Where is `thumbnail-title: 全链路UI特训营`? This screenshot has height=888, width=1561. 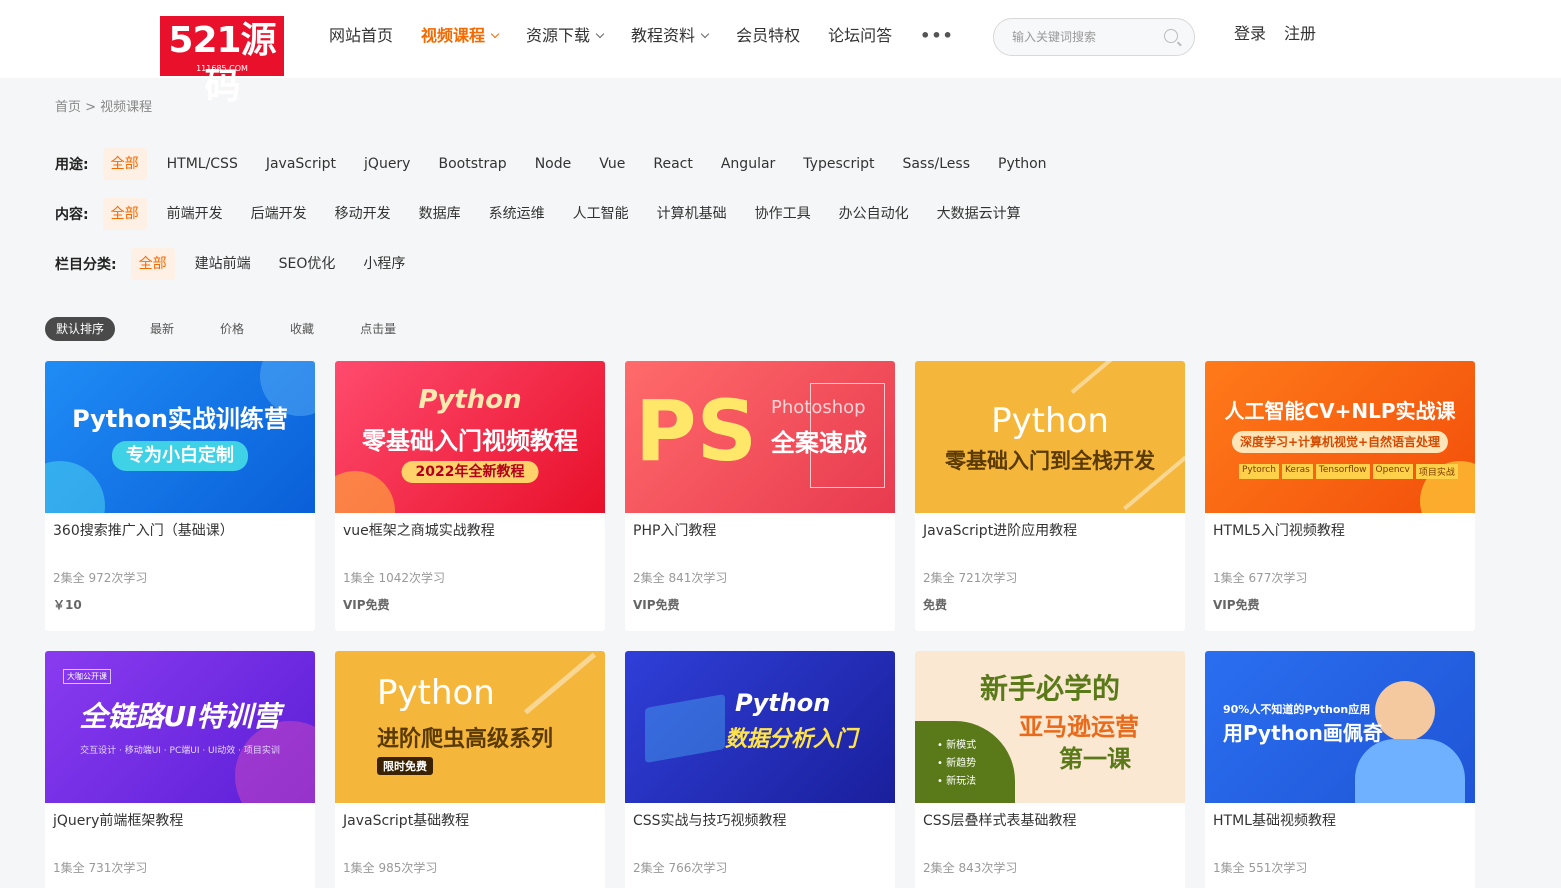
thumbnail-title: 全链路UI特训营 is located at coordinates (180, 716).